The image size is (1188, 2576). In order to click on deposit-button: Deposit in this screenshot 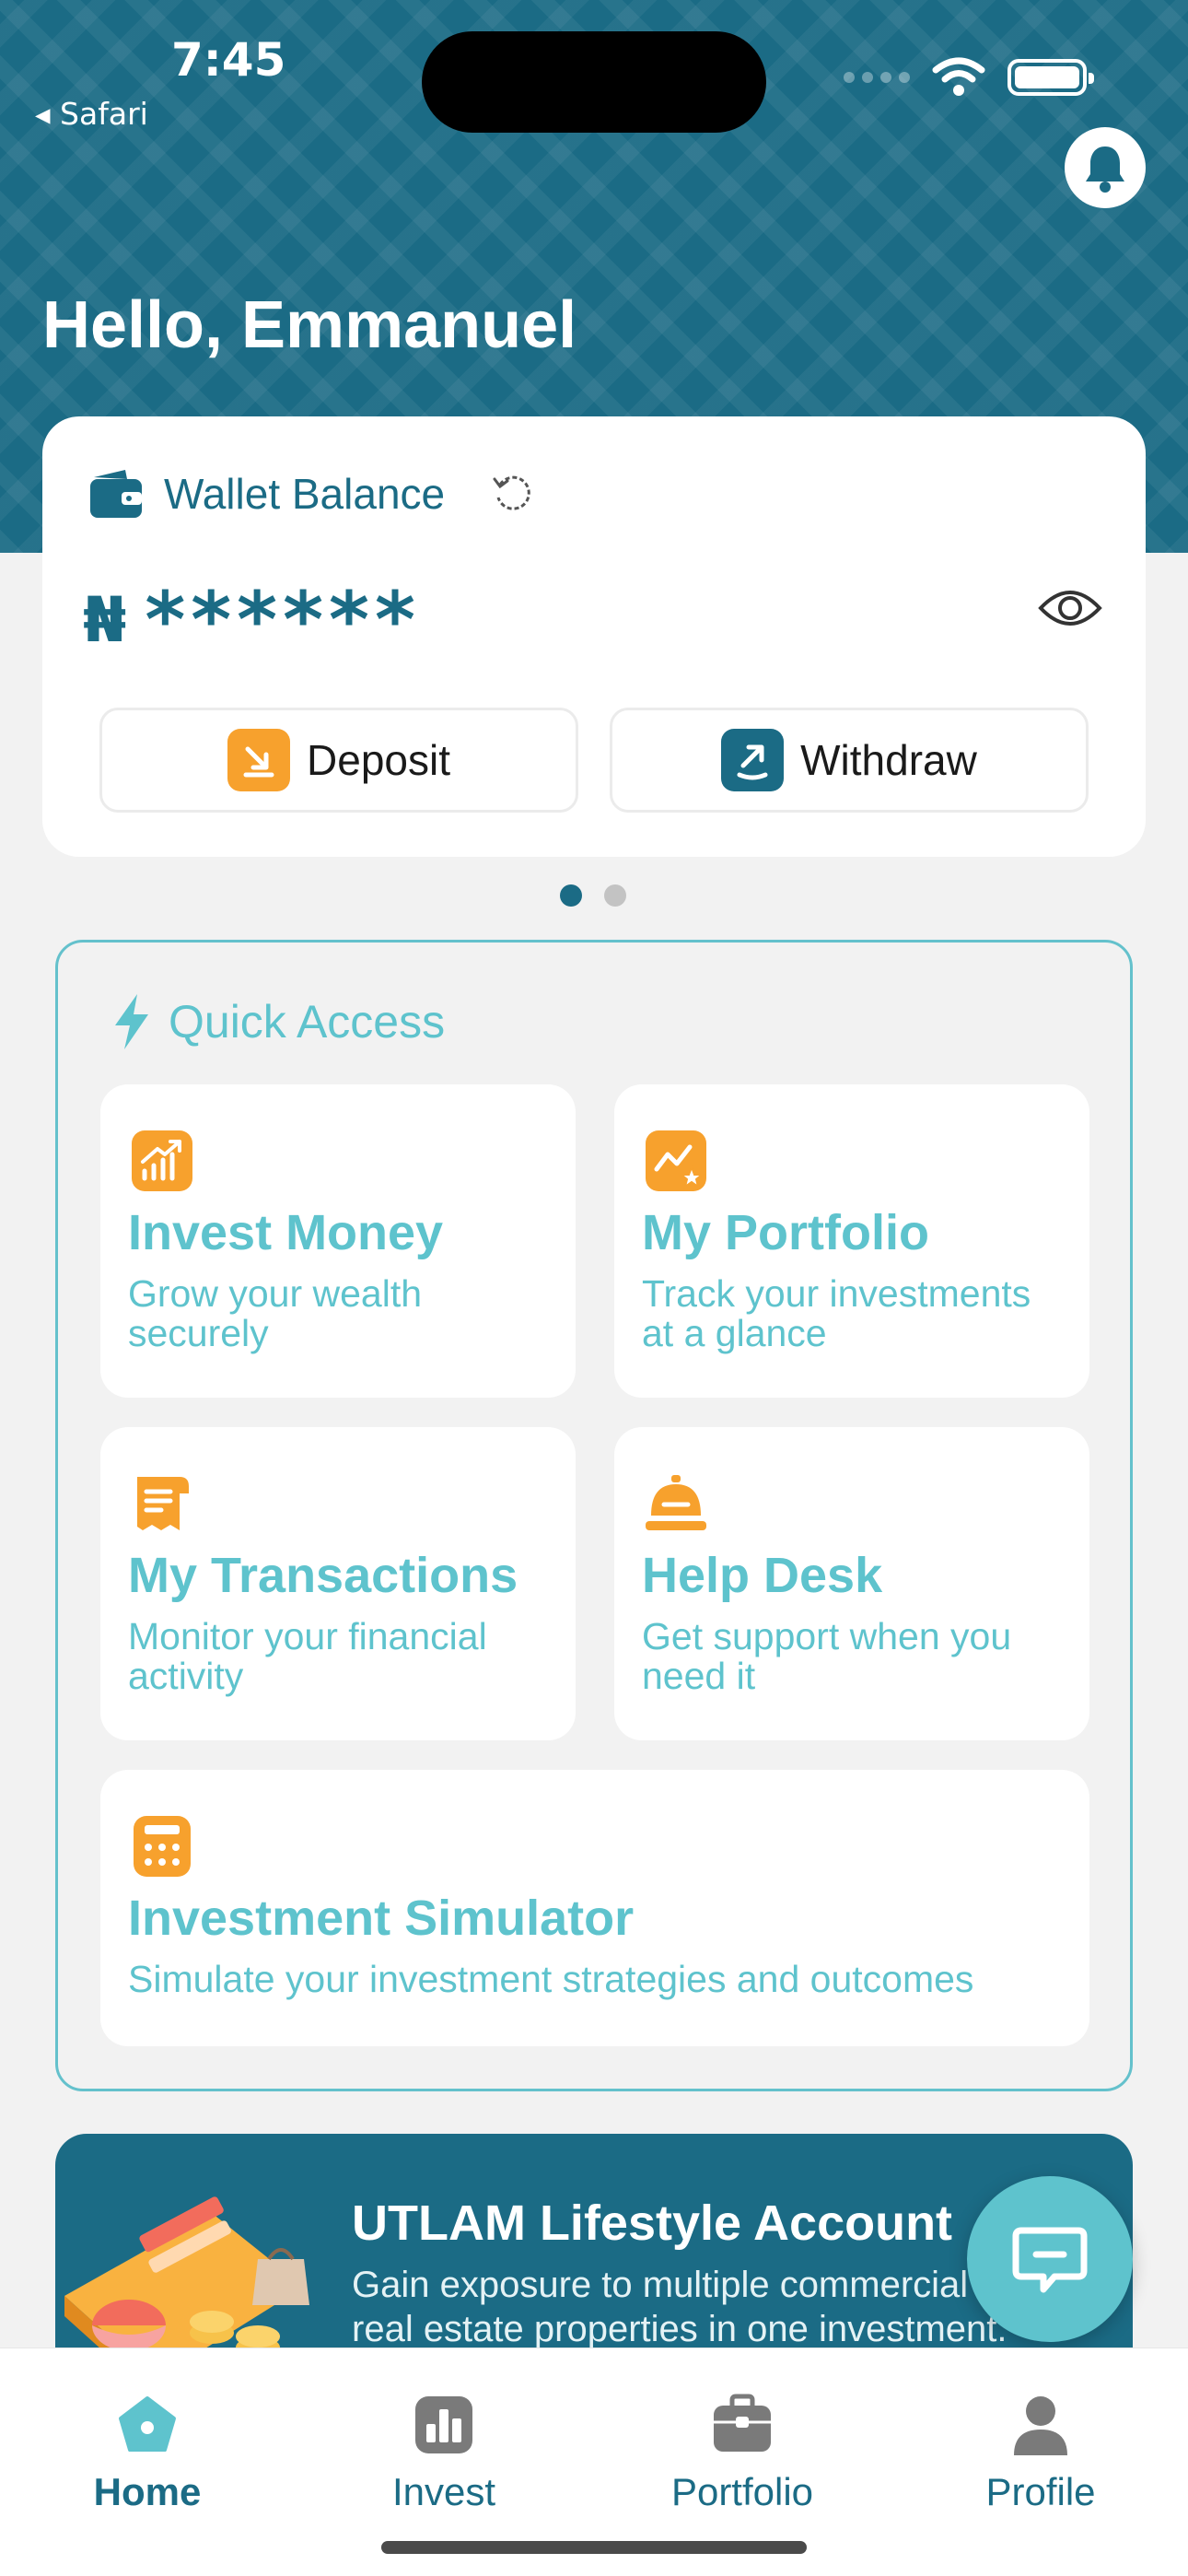, I will do `click(338, 760)`.